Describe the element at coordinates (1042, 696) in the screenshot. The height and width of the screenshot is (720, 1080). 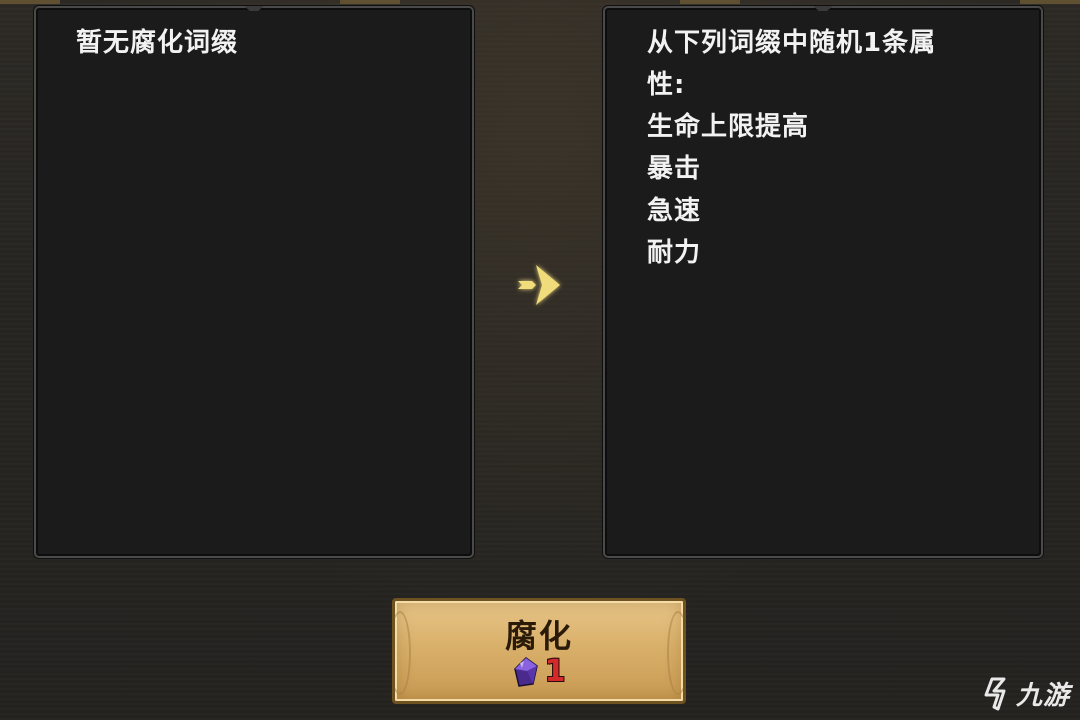
I see `watermark-text: 九游` at that location.